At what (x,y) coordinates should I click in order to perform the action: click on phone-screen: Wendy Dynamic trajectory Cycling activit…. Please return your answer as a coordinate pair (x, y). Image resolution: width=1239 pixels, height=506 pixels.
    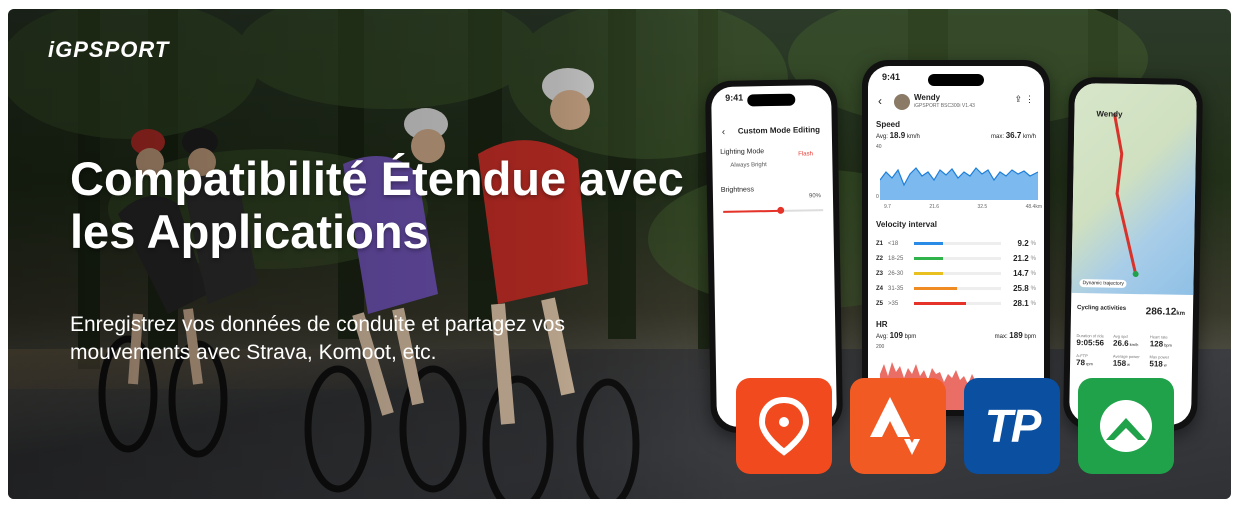
    Looking at the image, I should click on (1133, 254).